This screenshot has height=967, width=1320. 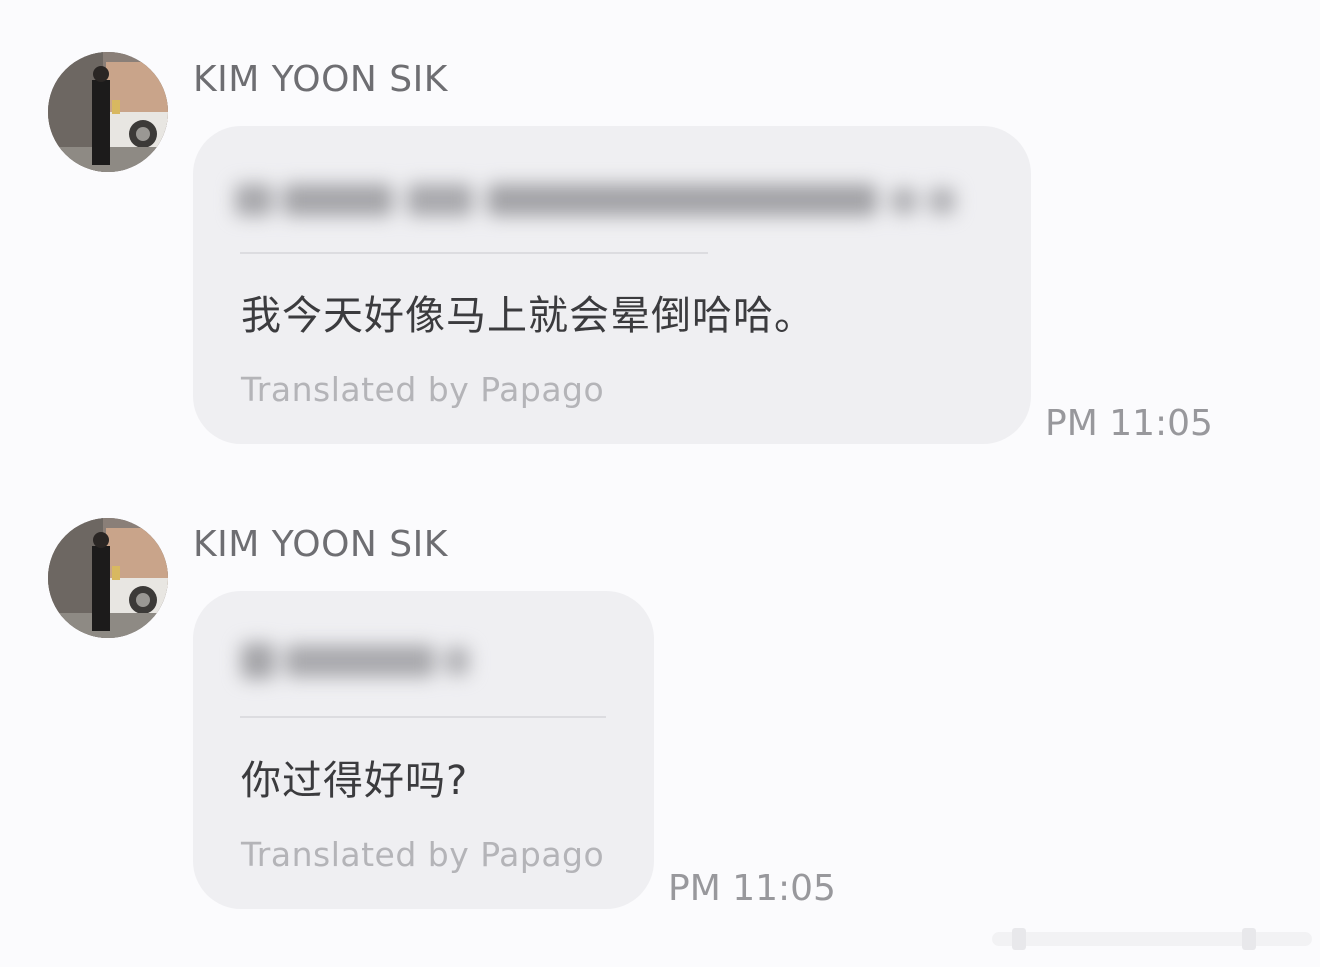 I want to click on translated-message-text: 你过得好吗?, so click(x=355, y=781).